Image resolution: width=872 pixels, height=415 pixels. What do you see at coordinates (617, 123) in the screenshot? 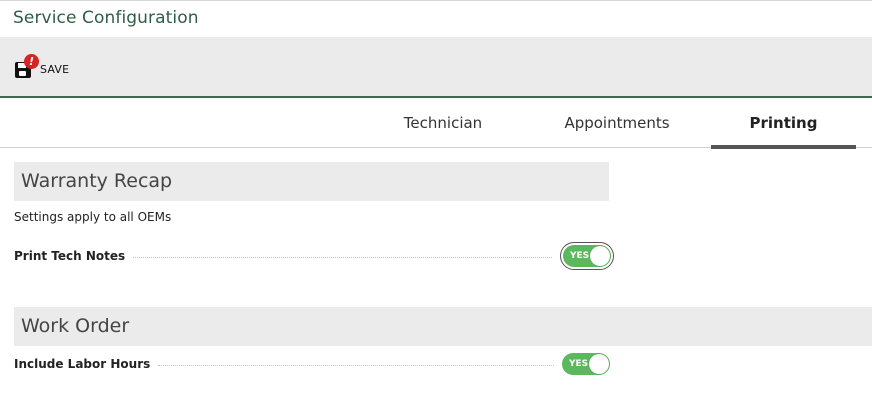
I see `tab-appointments: Appointments` at bounding box center [617, 123].